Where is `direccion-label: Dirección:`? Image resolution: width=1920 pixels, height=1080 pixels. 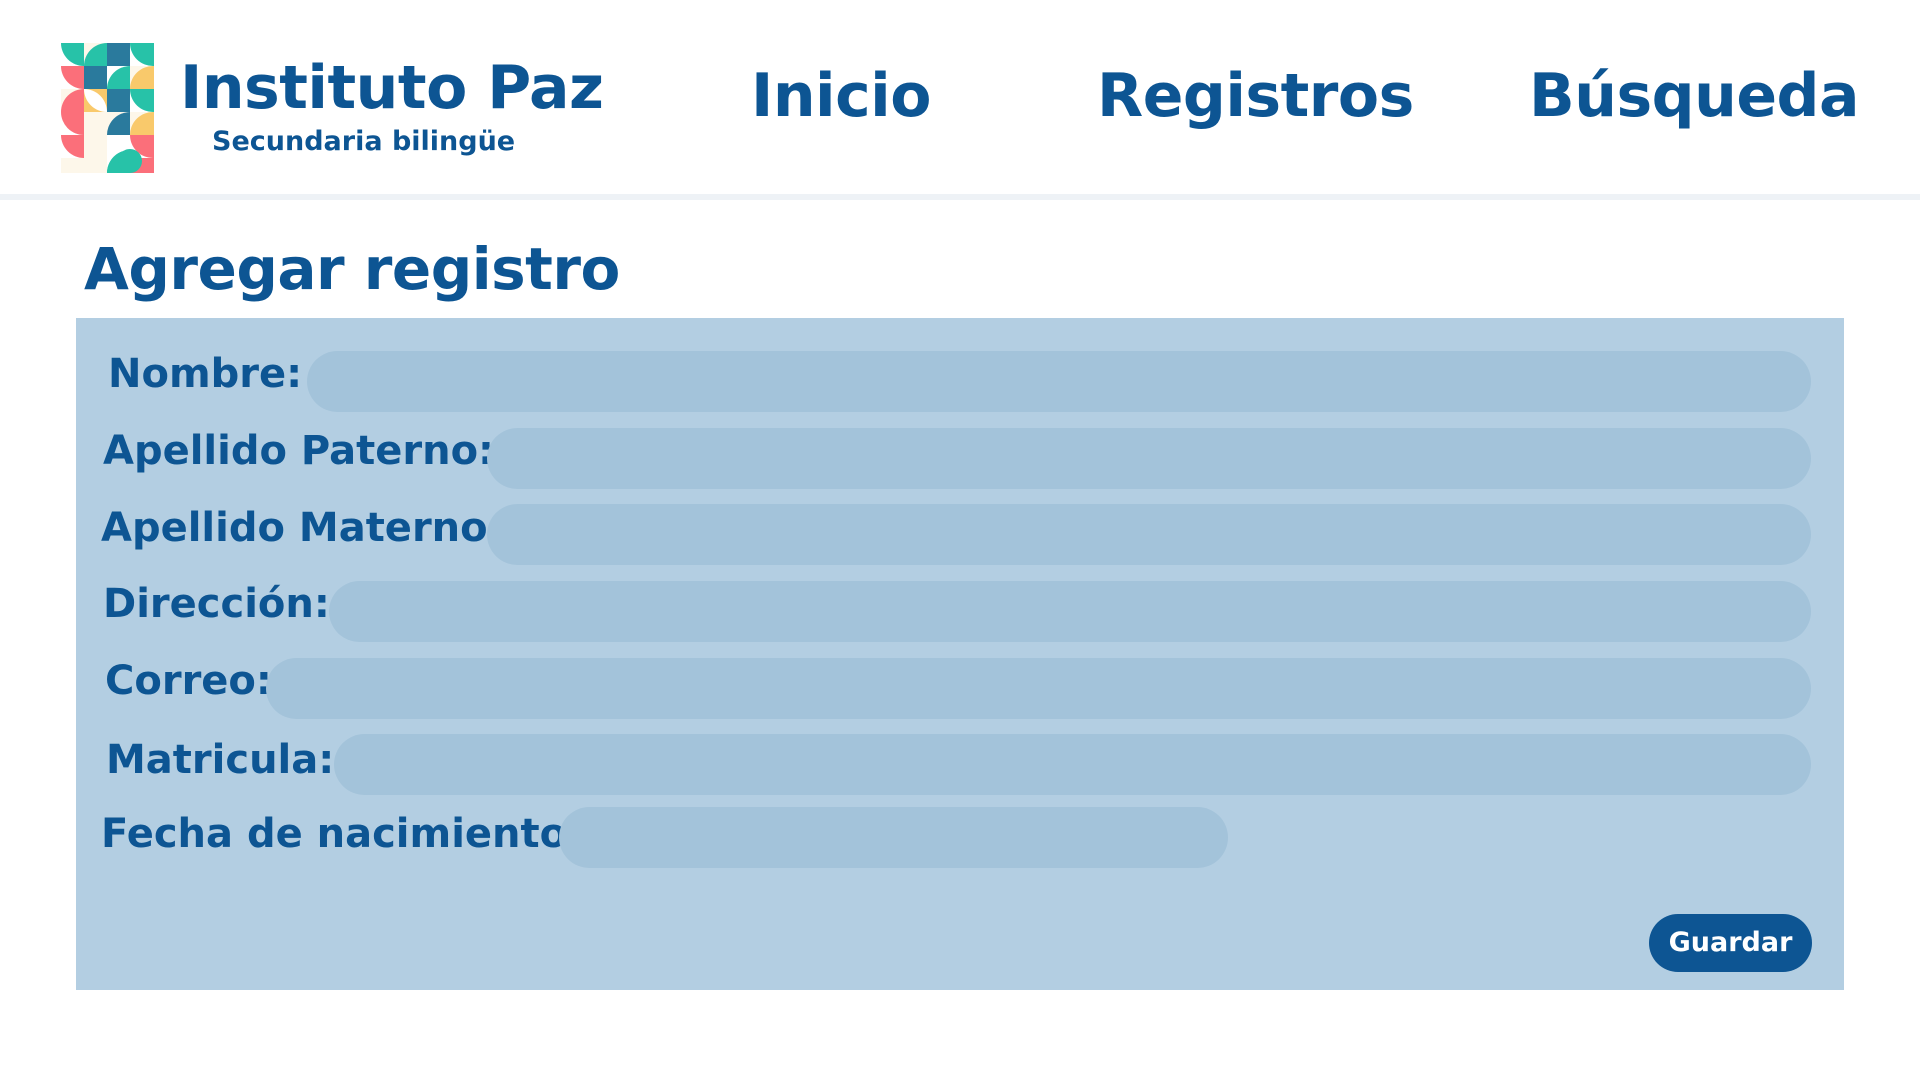 direccion-label: Dirección: is located at coordinates (216, 604).